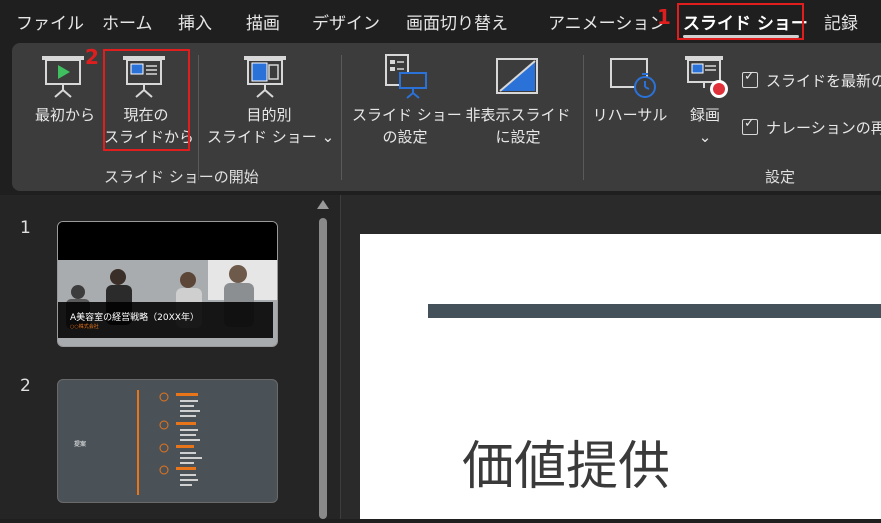  I want to click on step-2-marker: 2, so click(92, 57).